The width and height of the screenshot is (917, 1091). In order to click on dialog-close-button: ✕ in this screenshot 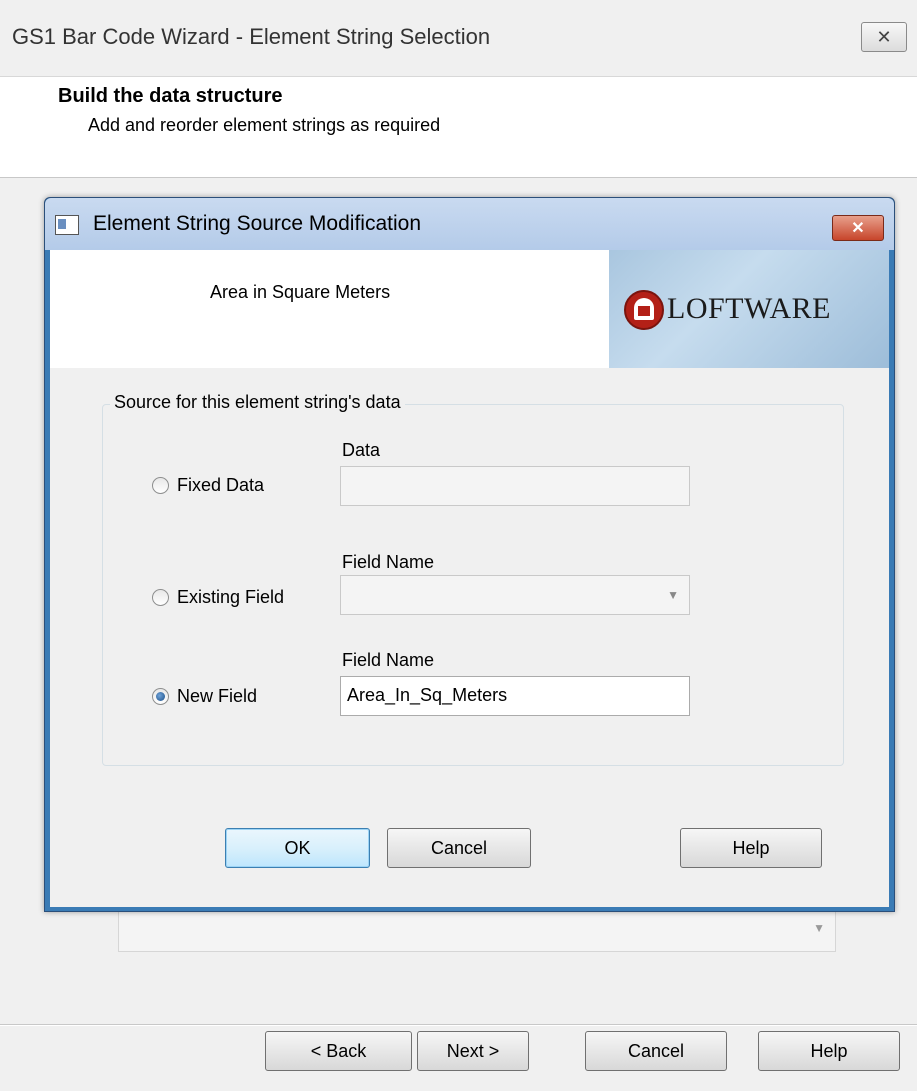, I will do `click(858, 228)`.